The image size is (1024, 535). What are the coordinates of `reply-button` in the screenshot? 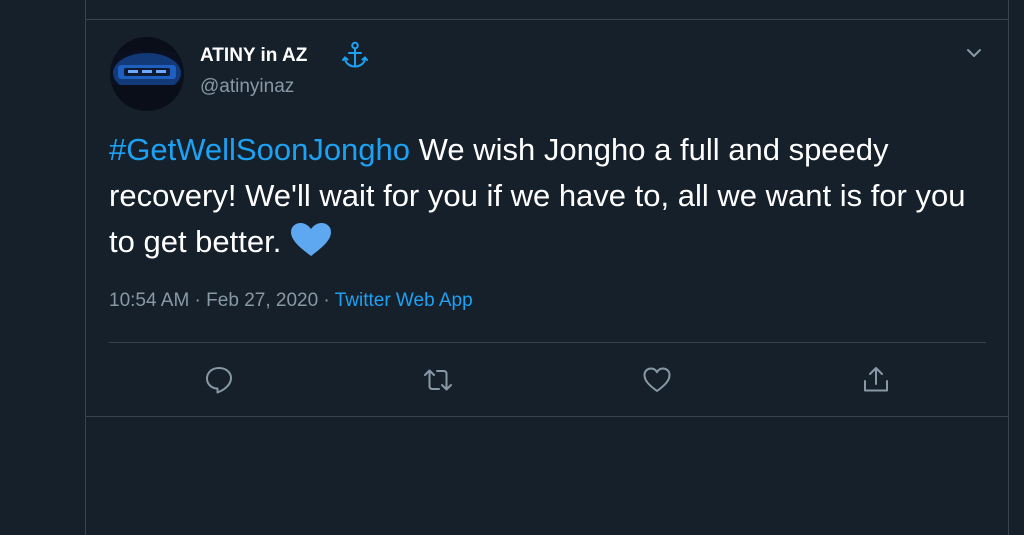 It's located at (219, 380).